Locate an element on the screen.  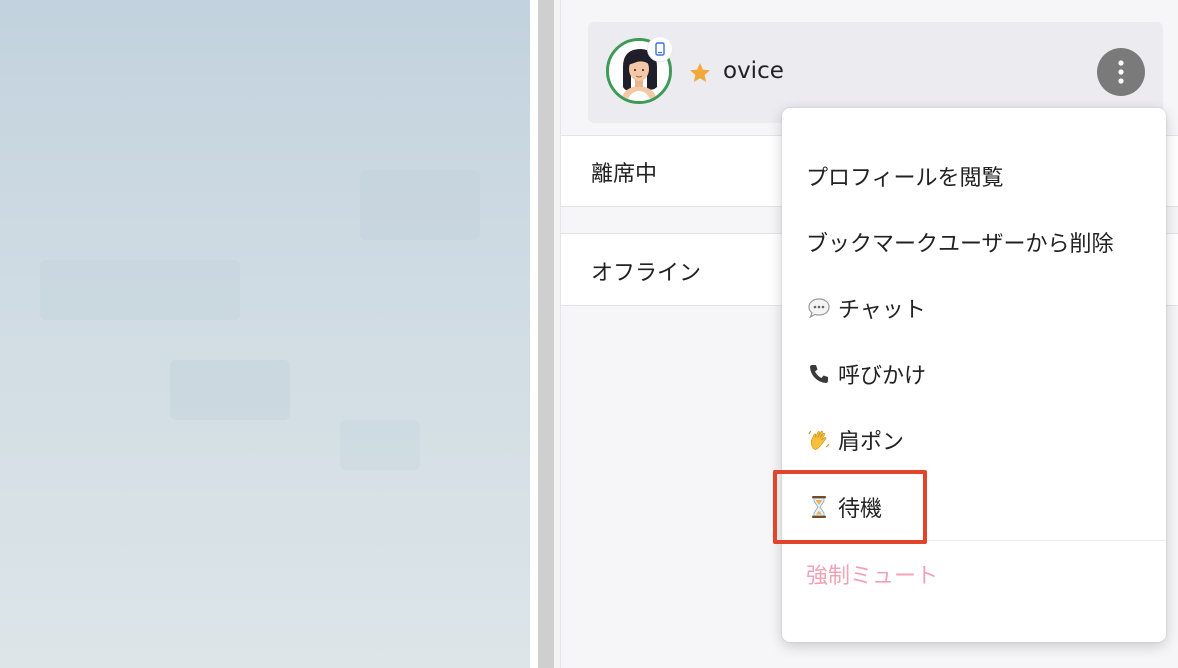
waving-hand-icon is located at coordinates (819, 440).